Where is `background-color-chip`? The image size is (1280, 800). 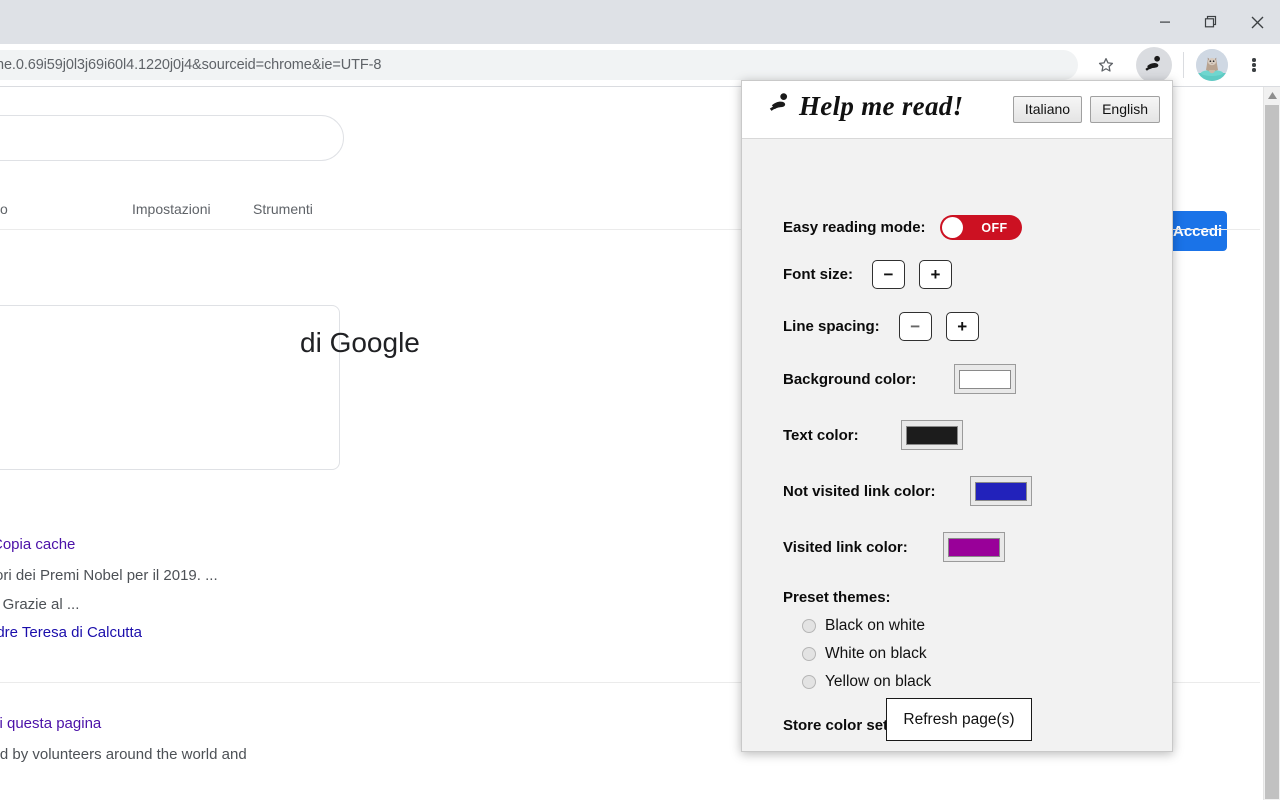
background-color-chip is located at coordinates (985, 379).